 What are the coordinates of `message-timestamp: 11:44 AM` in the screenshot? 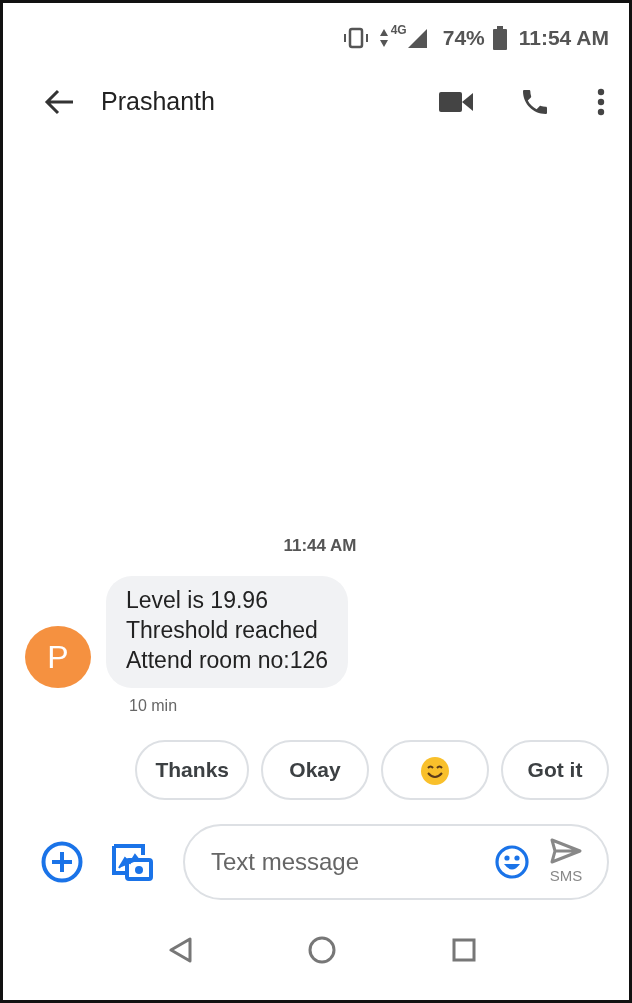 It's located at (320, 545).